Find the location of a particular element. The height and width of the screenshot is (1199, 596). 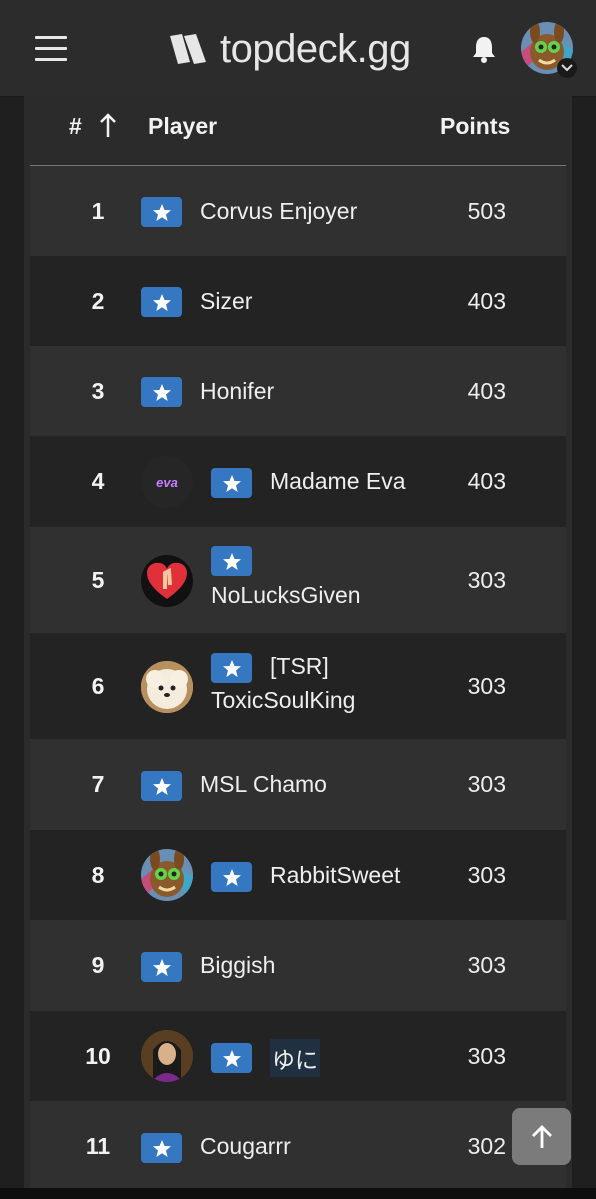

points-column-header: Points is located at coordinates (475, 126).